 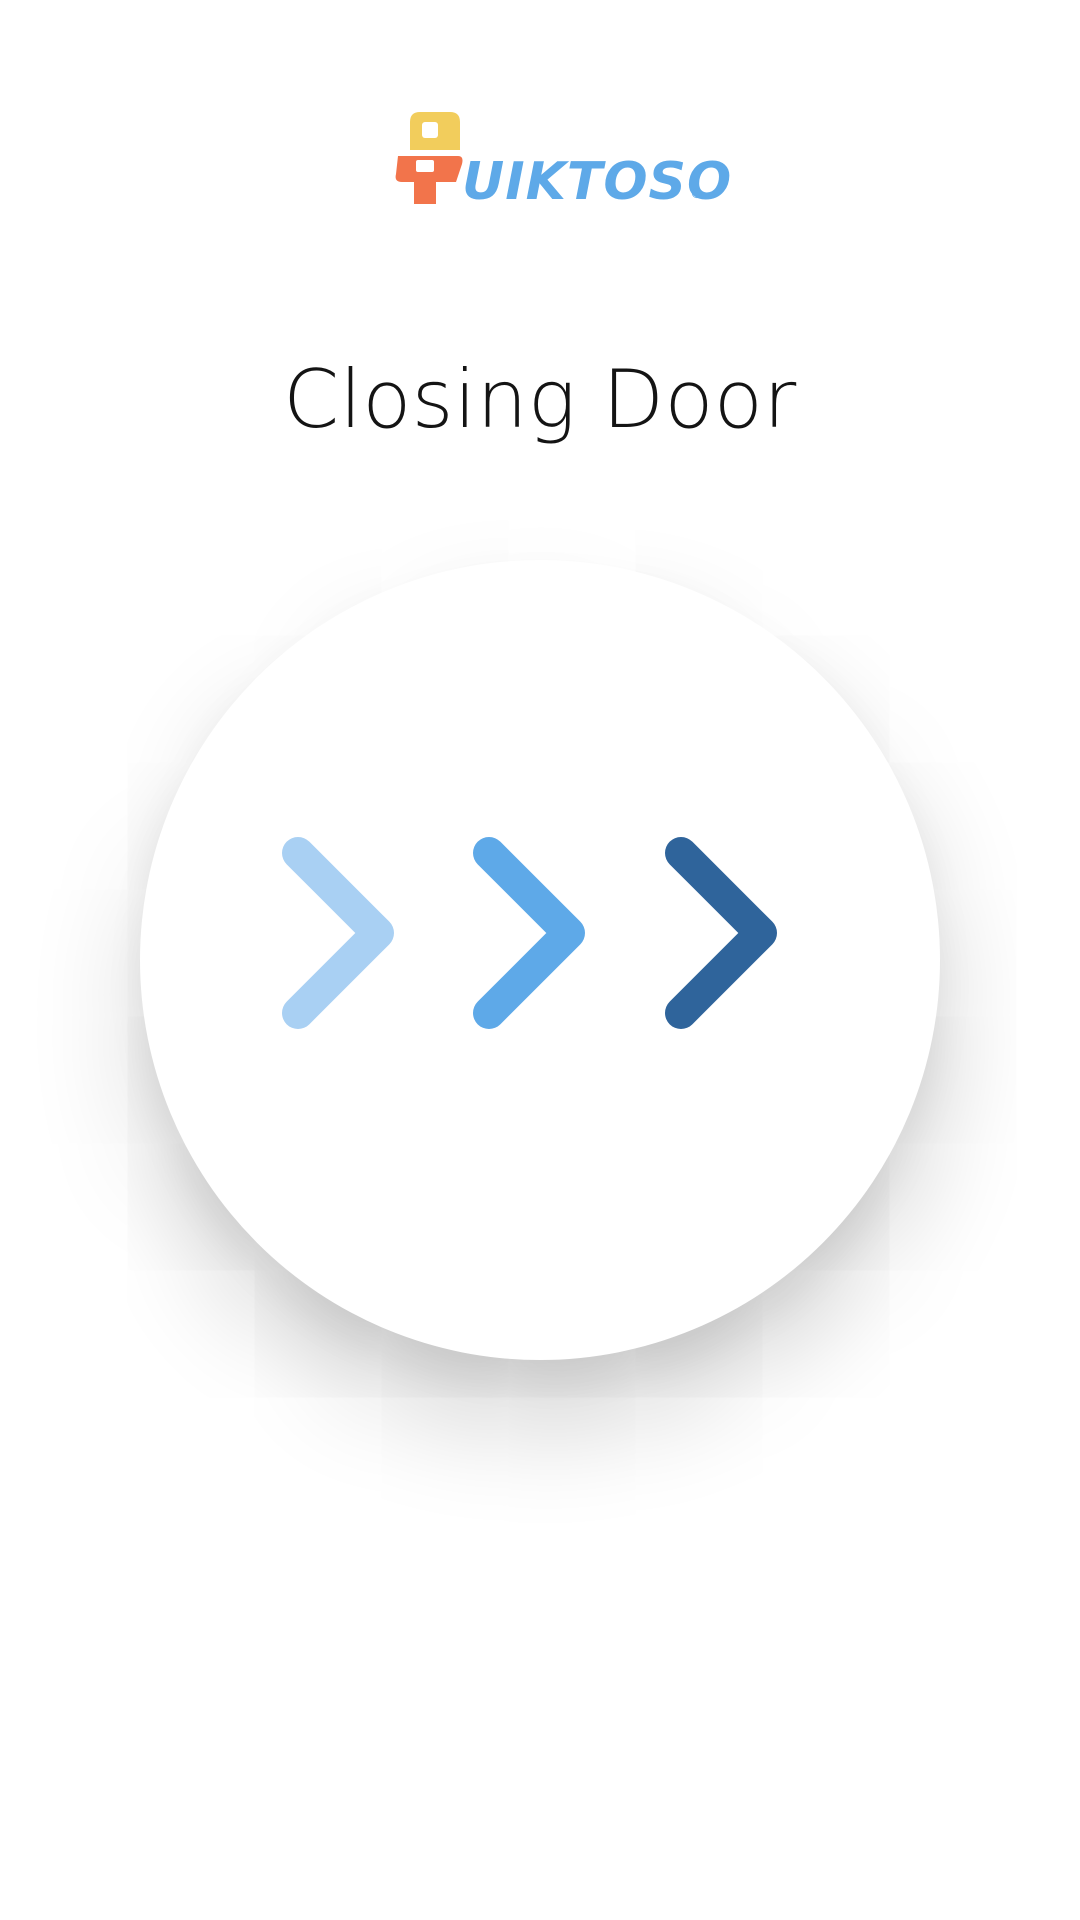 What do you see at coordinates (429, 158) in the screenshot?
I see `logo-mark-icon` at bounding box center [429, 158].